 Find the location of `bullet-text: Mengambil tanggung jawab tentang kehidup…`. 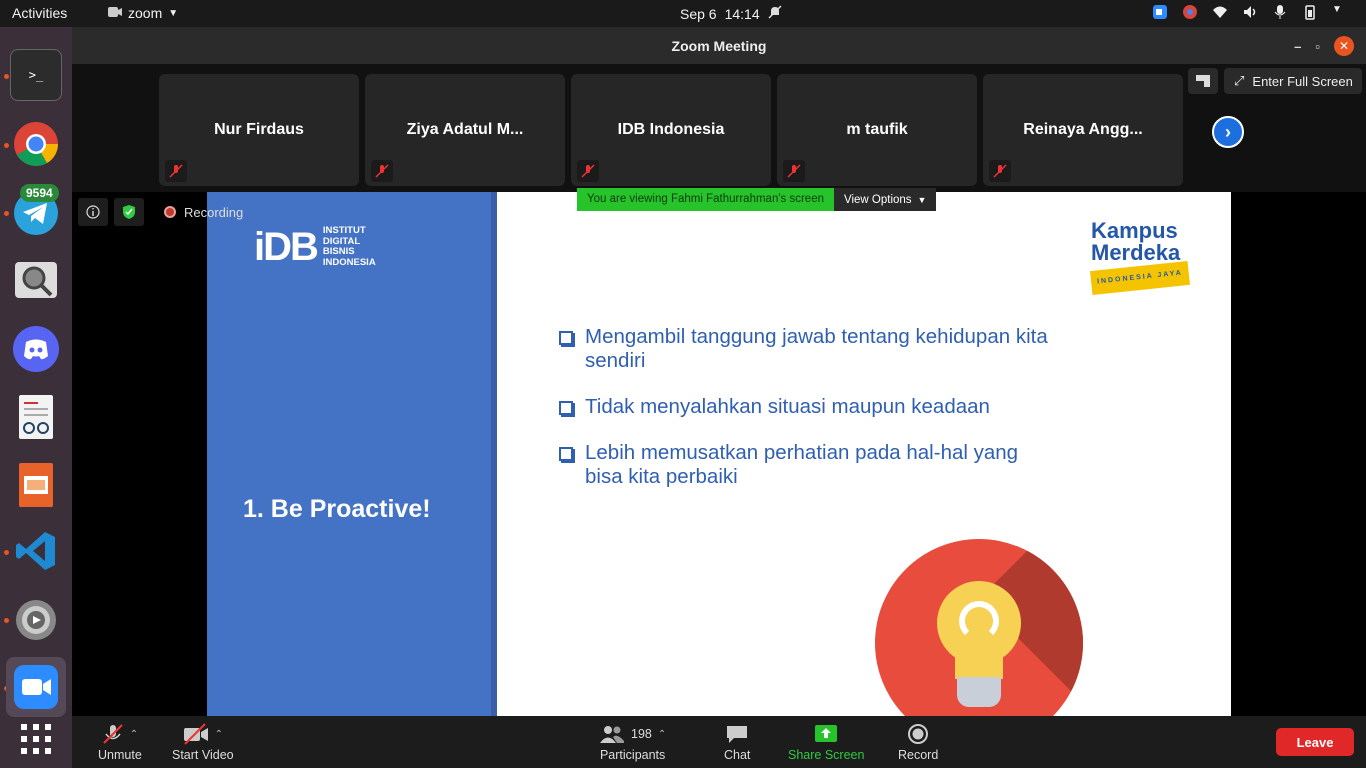

bullet-text: Mengambil tanggung jawab tentang kehidup… is located at coordinates (816, 348).